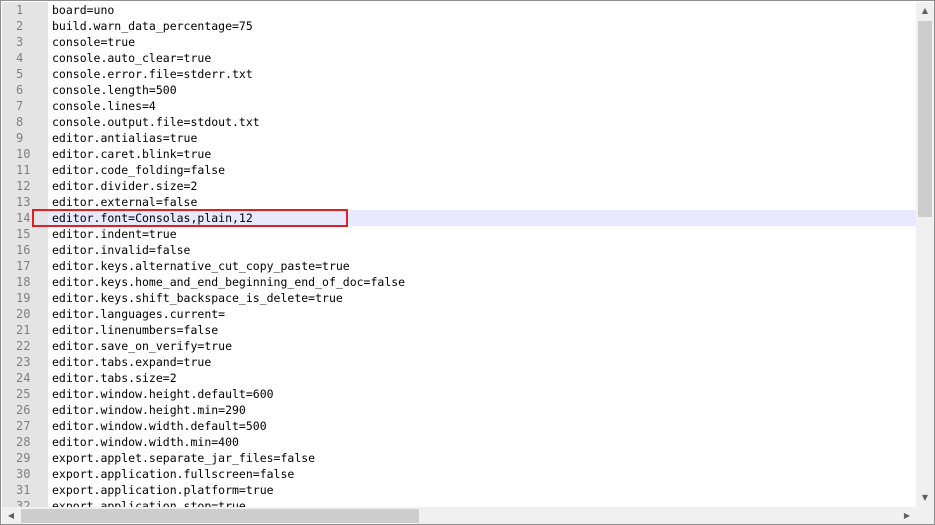 The height and width of the screenshot is (525, 935). What do you see at coordinates (23, 346) in the screenshot?
I see `line-number: 22` at bounding box center [23, 346].